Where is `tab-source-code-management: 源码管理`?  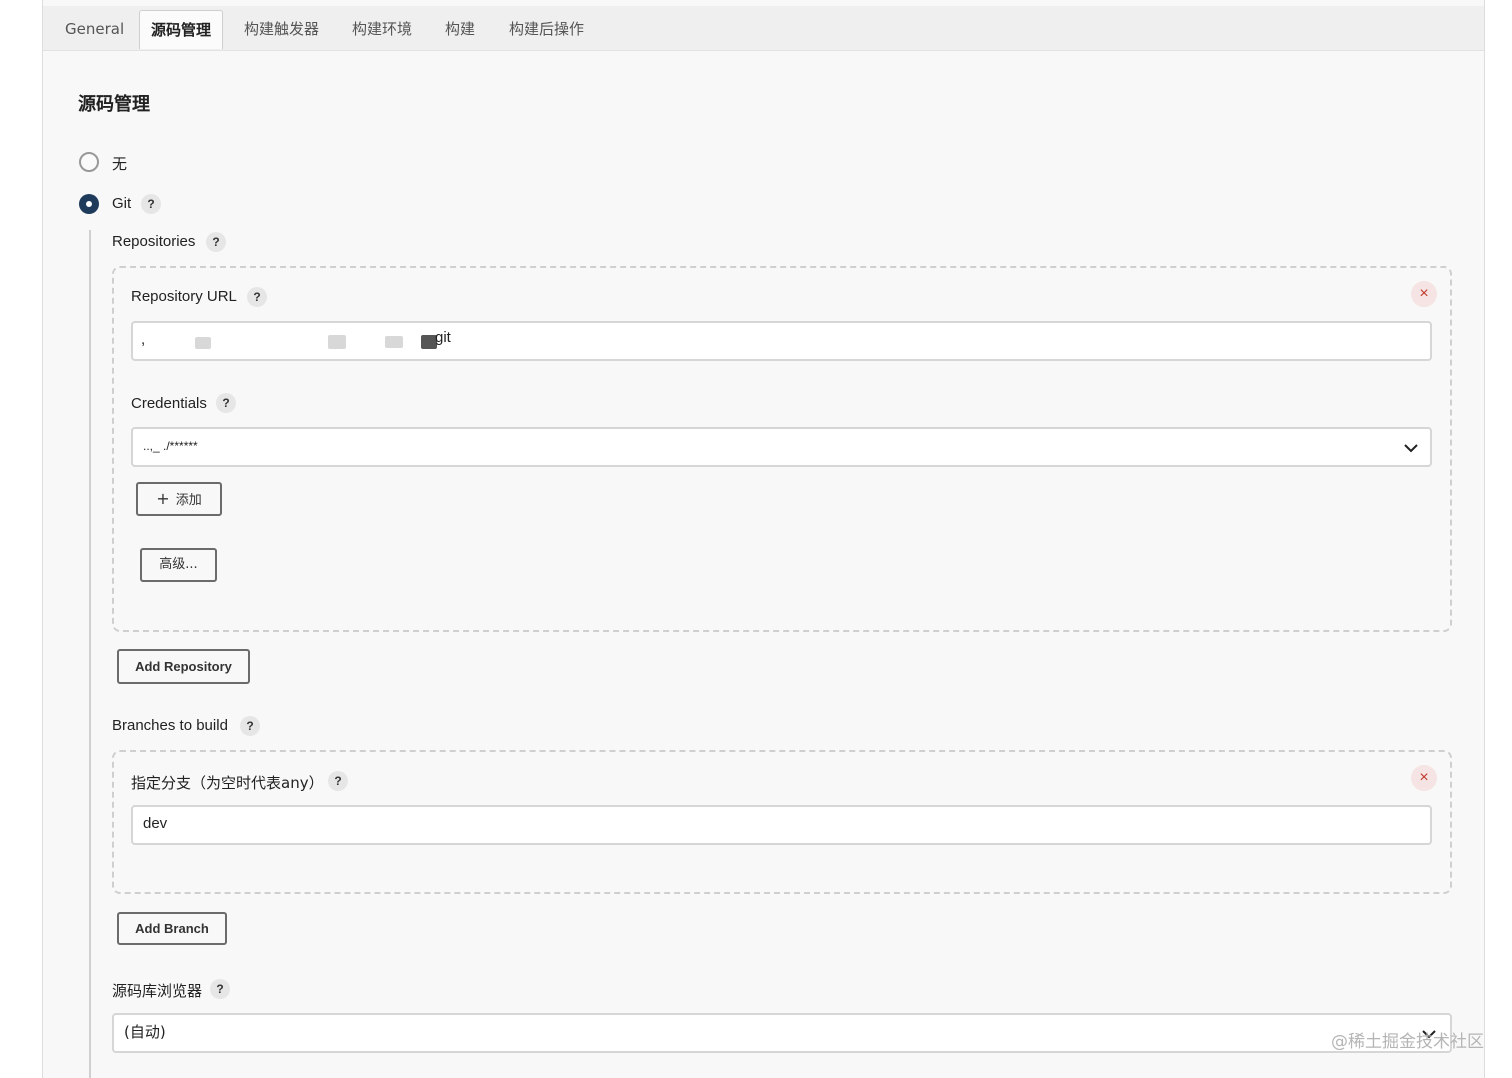 tab-source-code-management: 源码管理 is located at coordinates (181, 29).